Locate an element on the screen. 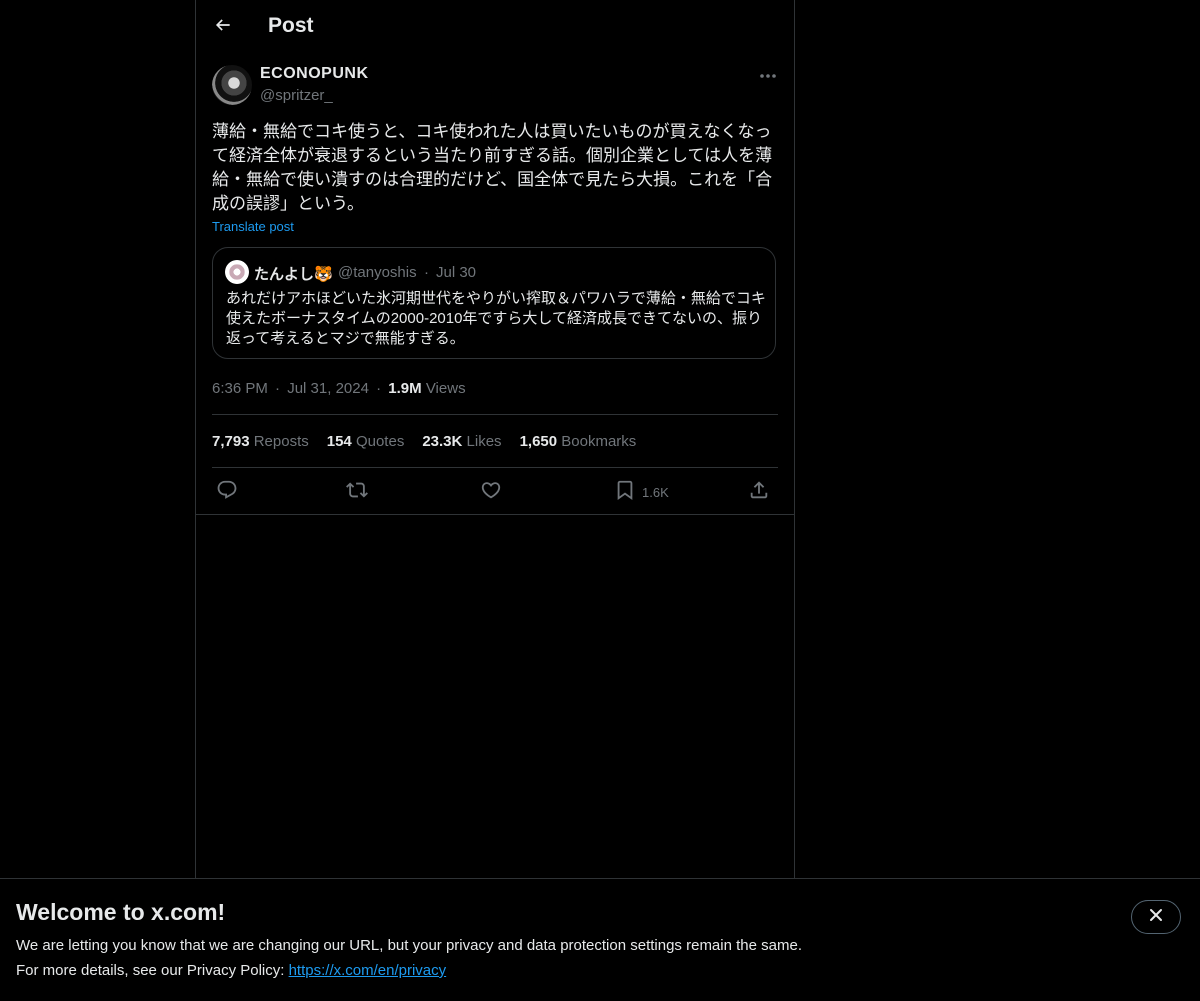 The width and height of the screenshot is (1200, 1001). post-date: Jul 31, 2024 is located at coordinates (328, 388).